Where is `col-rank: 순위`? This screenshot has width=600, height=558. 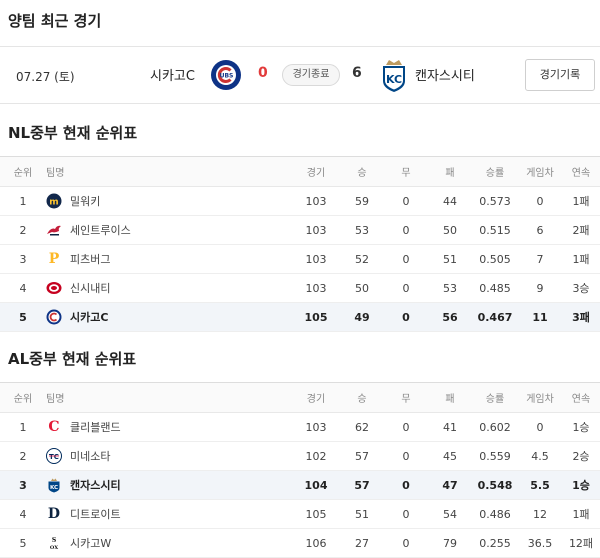
col-rank: 순위 is located at coordinates (23, 171).